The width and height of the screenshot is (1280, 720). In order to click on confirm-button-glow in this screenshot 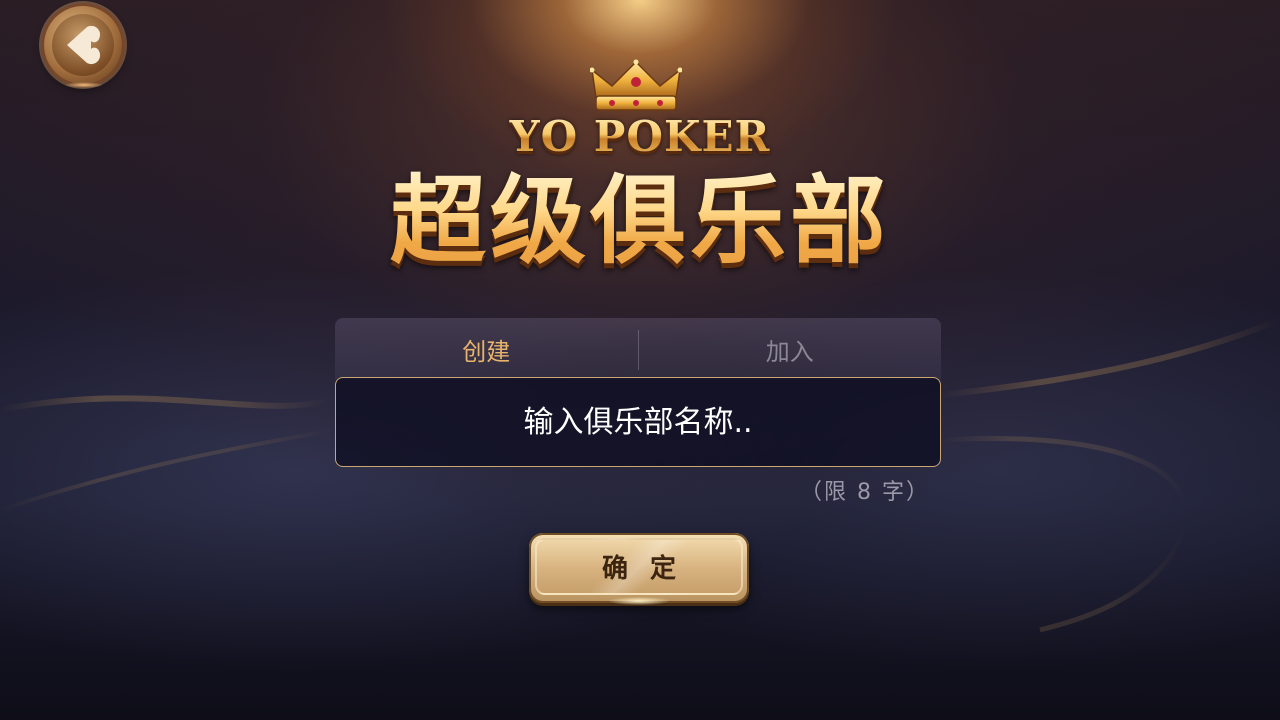, I will do `click(639, 601)`.